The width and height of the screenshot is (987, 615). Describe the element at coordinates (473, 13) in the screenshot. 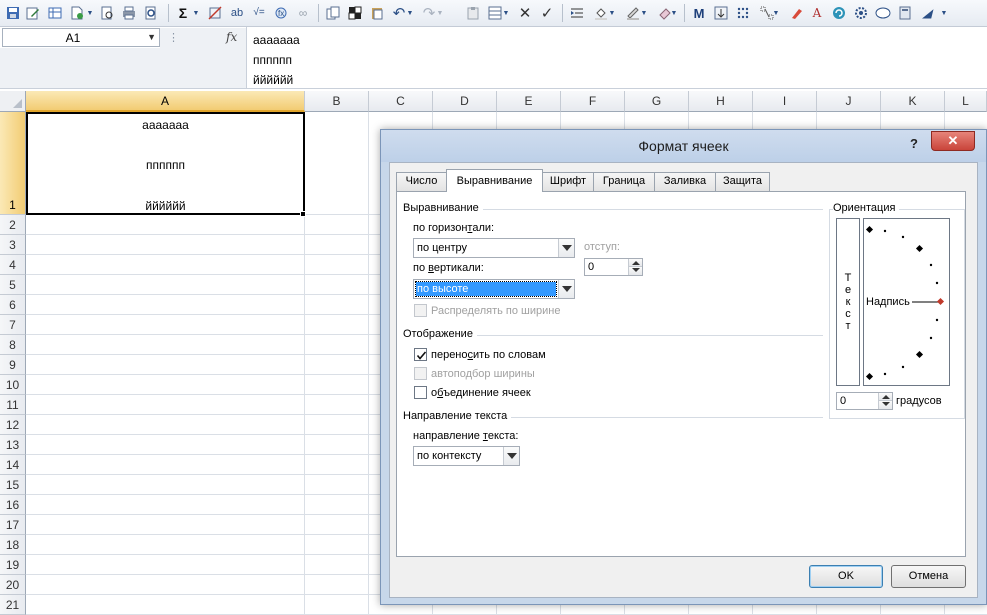

I see `clipboard-icon` at that location.